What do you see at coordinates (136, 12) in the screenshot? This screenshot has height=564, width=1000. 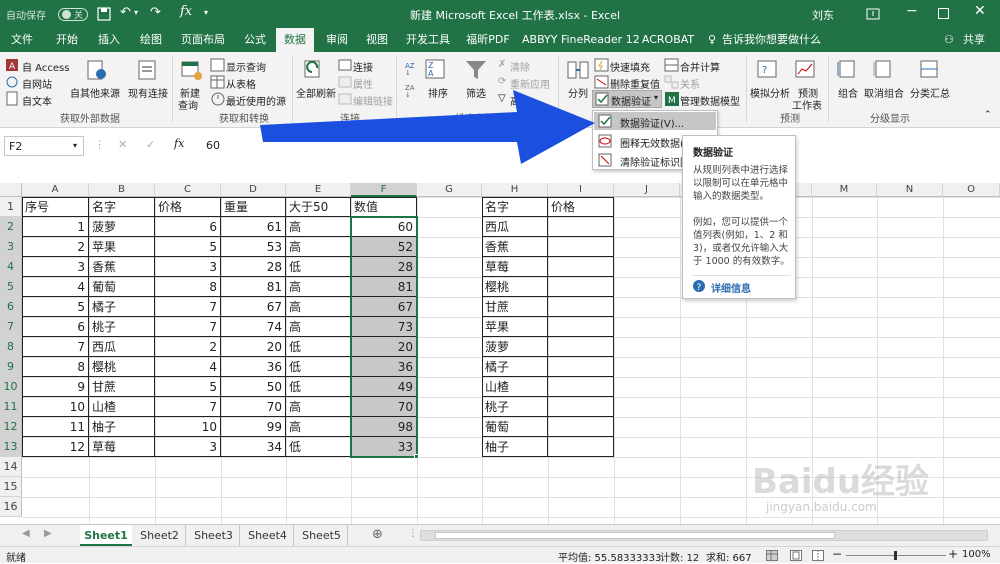 I see `undo-dropdown-icon: ▾` at bounding box center [136, 12].